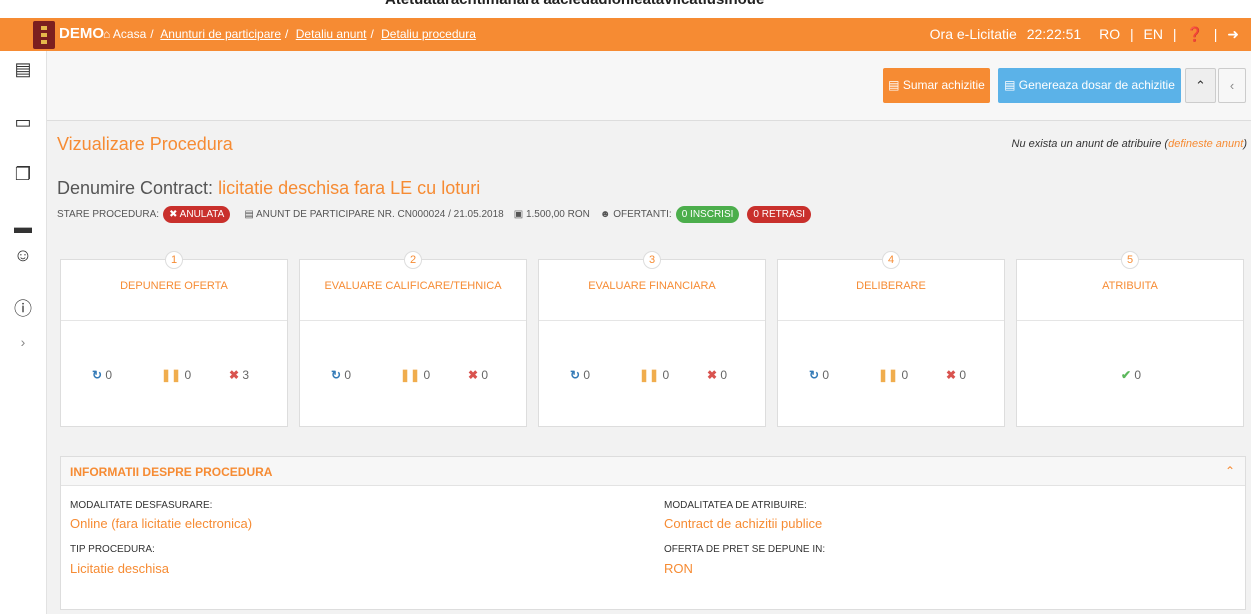 Image resolution: width=1251 pixels, height=614 pixels. Describe the element at coordinates (23, 227) in the screenshot. I see `clipboard-icon: ▬` at that location.